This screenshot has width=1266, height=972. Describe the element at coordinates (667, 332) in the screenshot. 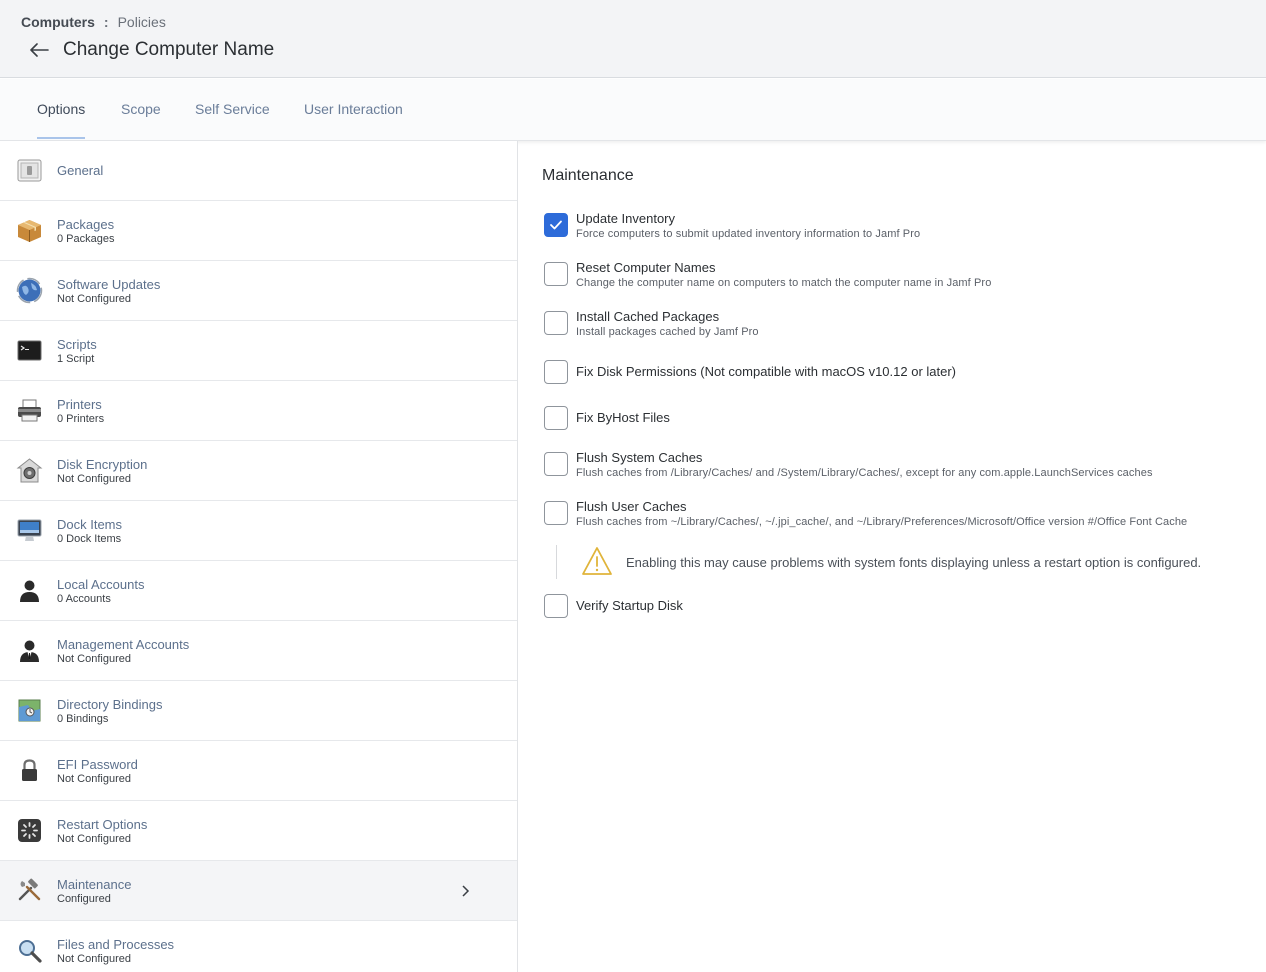

I see `option-description: Install packages cached by Jamf Pro` at that location.